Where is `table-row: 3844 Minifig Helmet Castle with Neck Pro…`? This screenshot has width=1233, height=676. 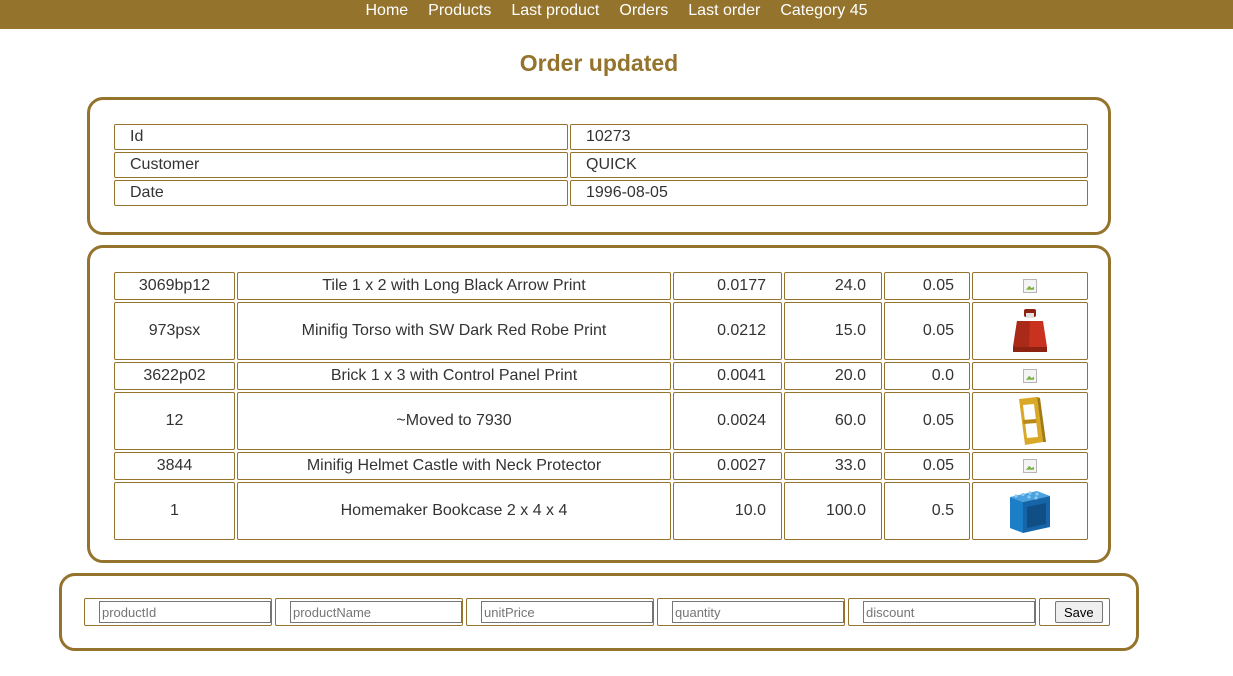 table-row: 3844 Minifig Helmet Castle with Neck Pro… is located at coordinates (601, 466).